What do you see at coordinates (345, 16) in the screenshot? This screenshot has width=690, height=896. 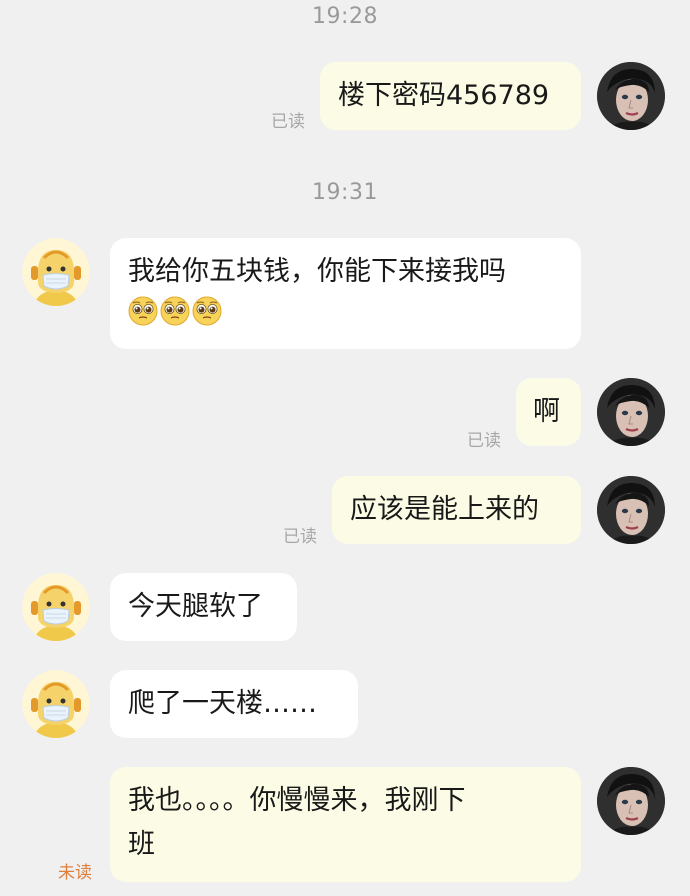 I see `timestamp: 19:28` at bounding box center [345, 16].